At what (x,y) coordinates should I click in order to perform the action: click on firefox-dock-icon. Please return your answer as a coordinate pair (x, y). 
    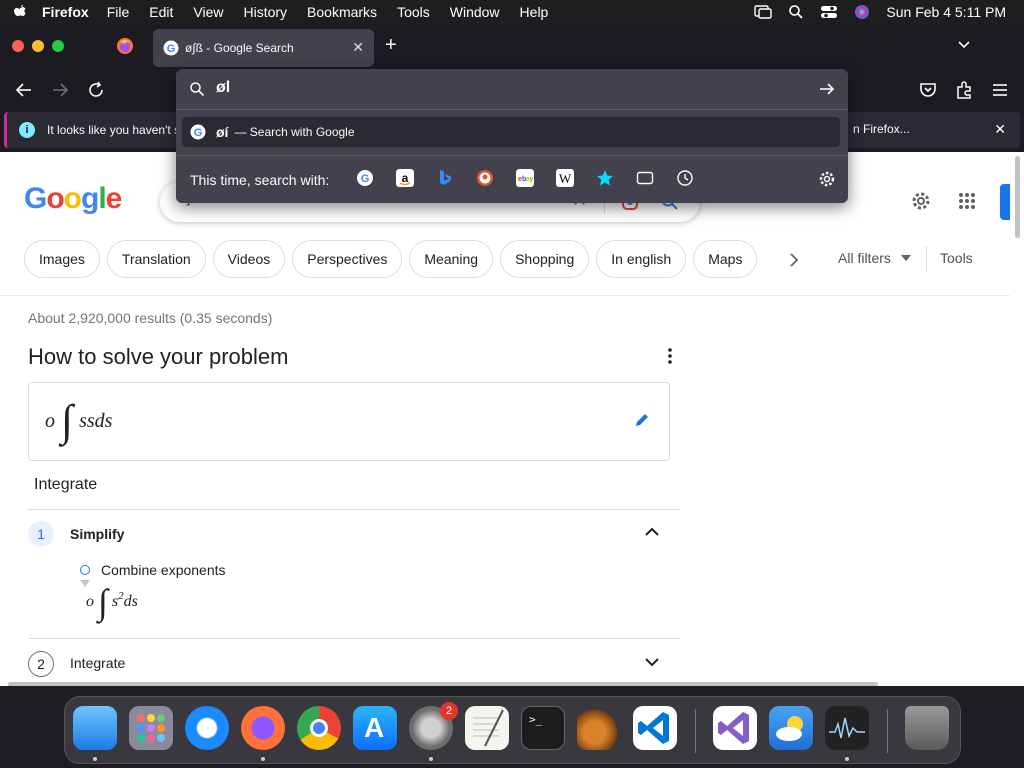
    Looking at the image, I should click on (263, 728).